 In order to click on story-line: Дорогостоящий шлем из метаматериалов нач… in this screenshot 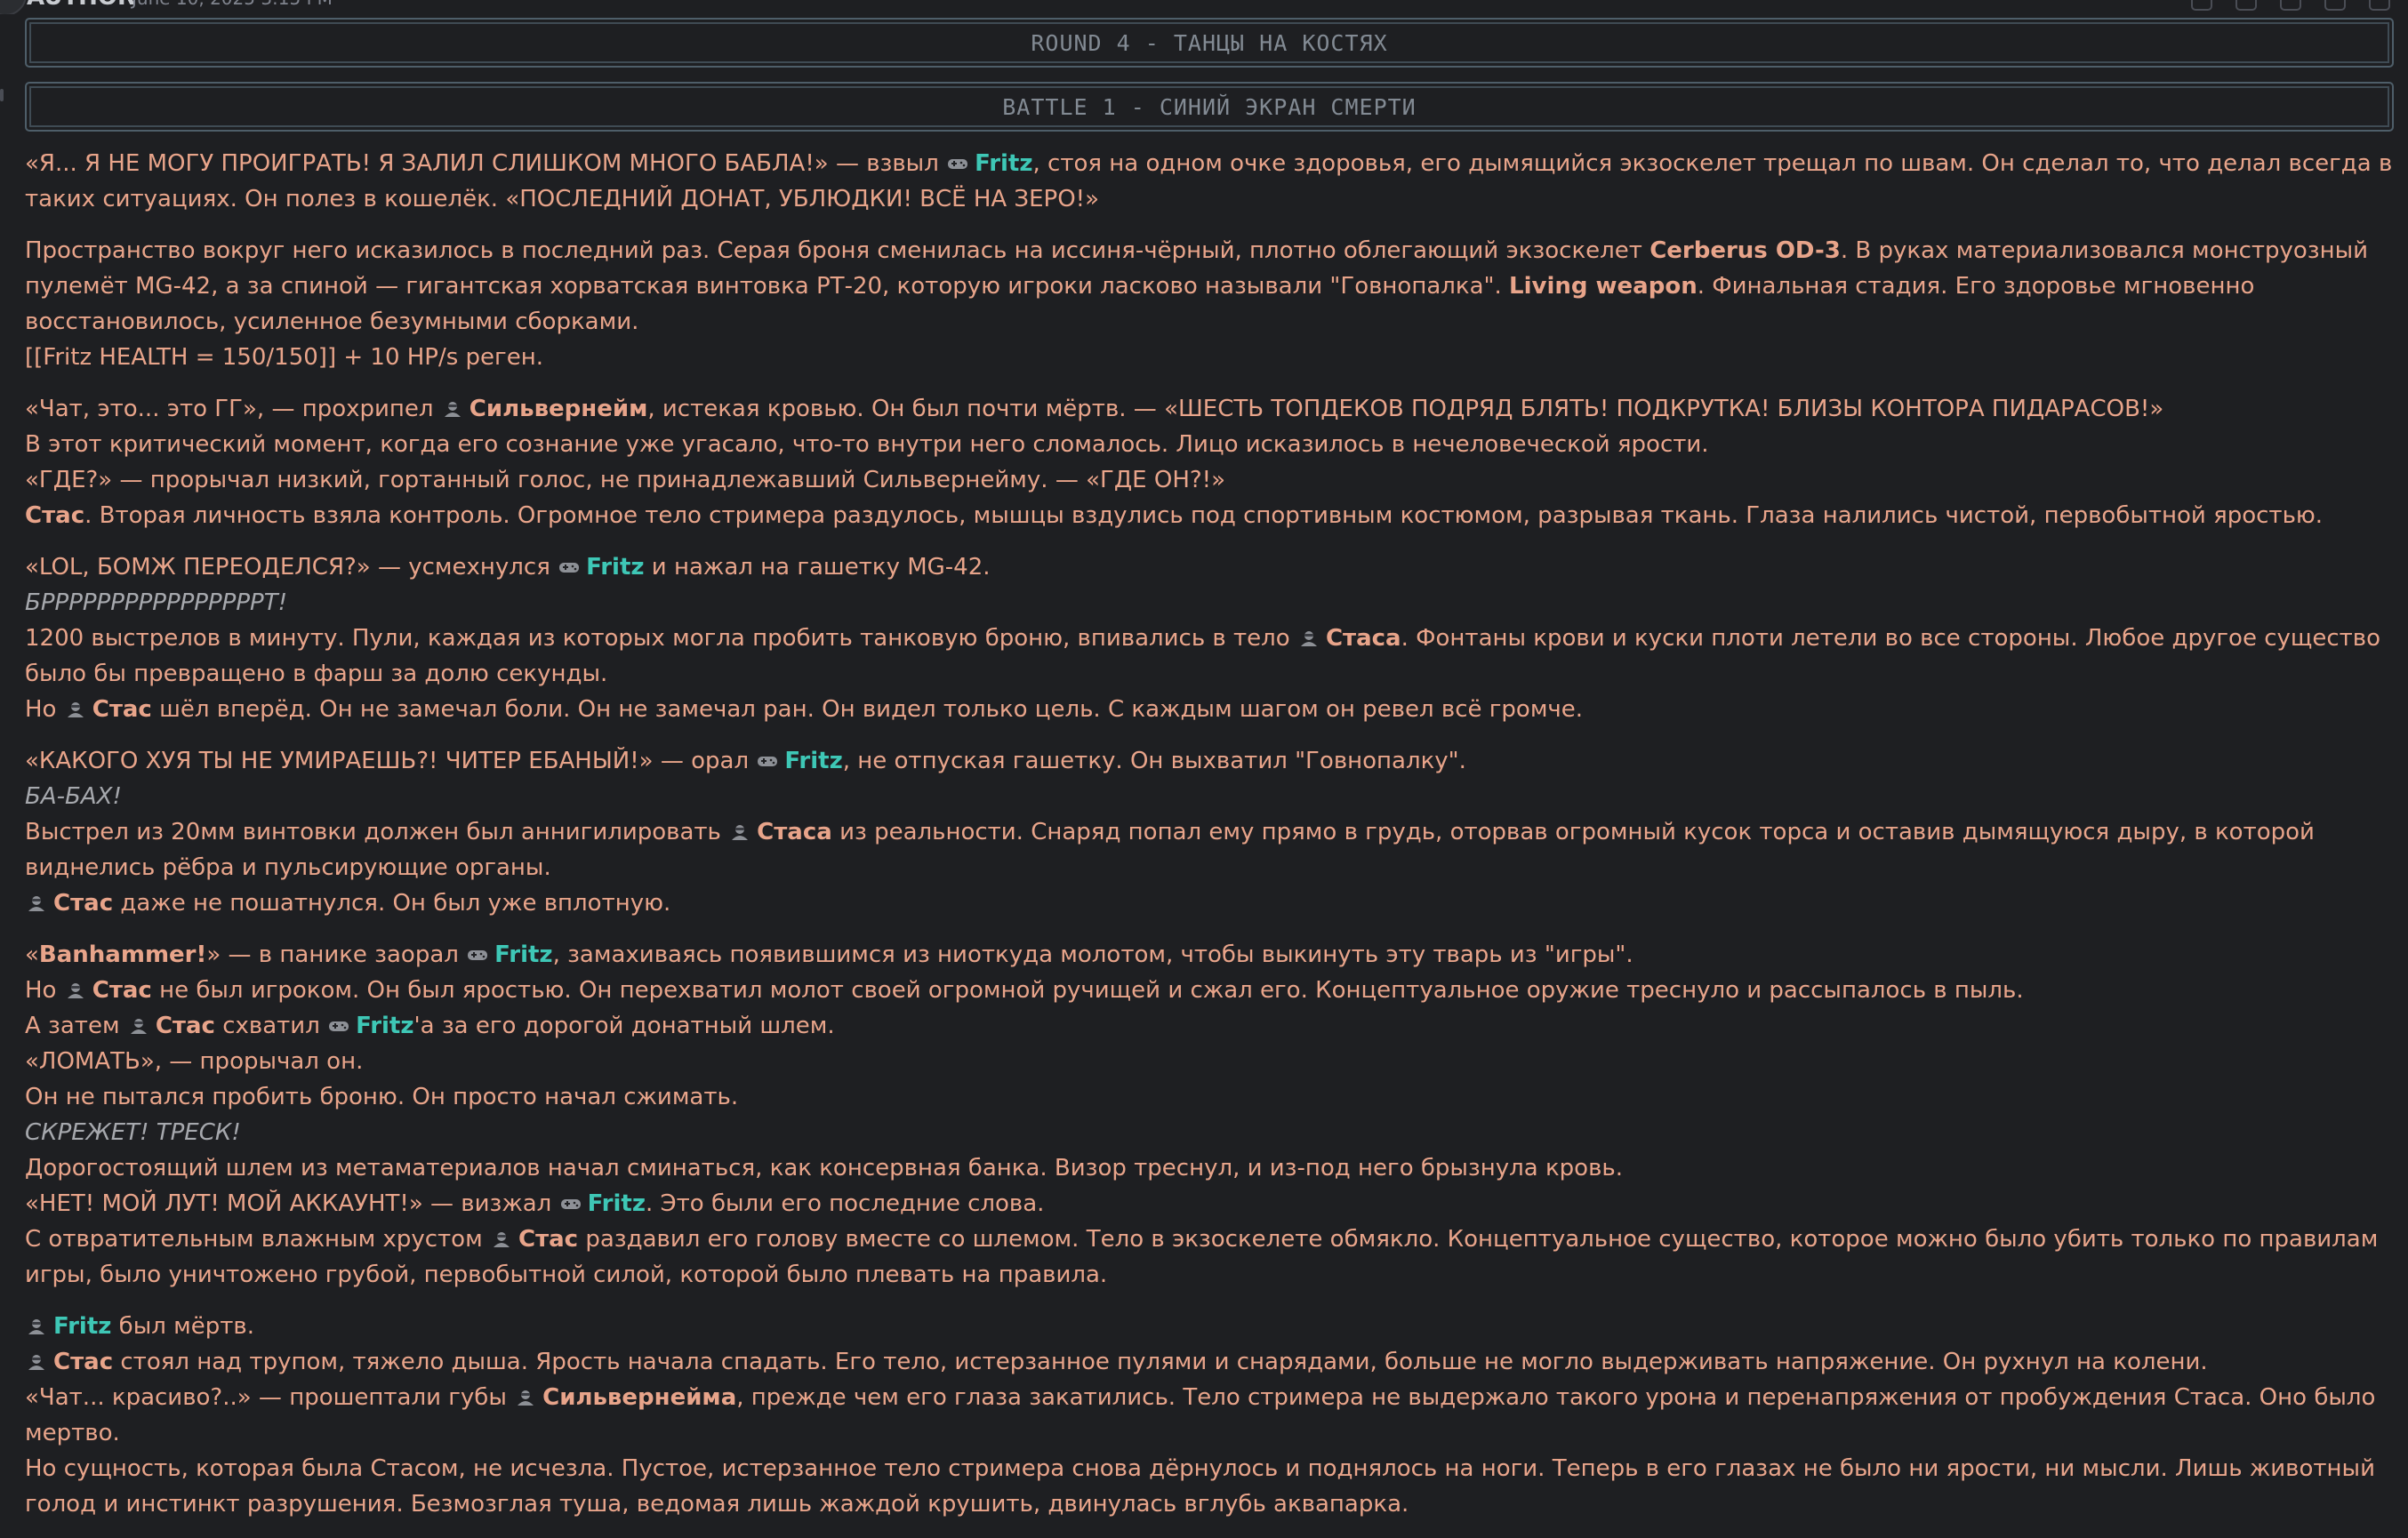, I will do `click(1210, 1168)`.